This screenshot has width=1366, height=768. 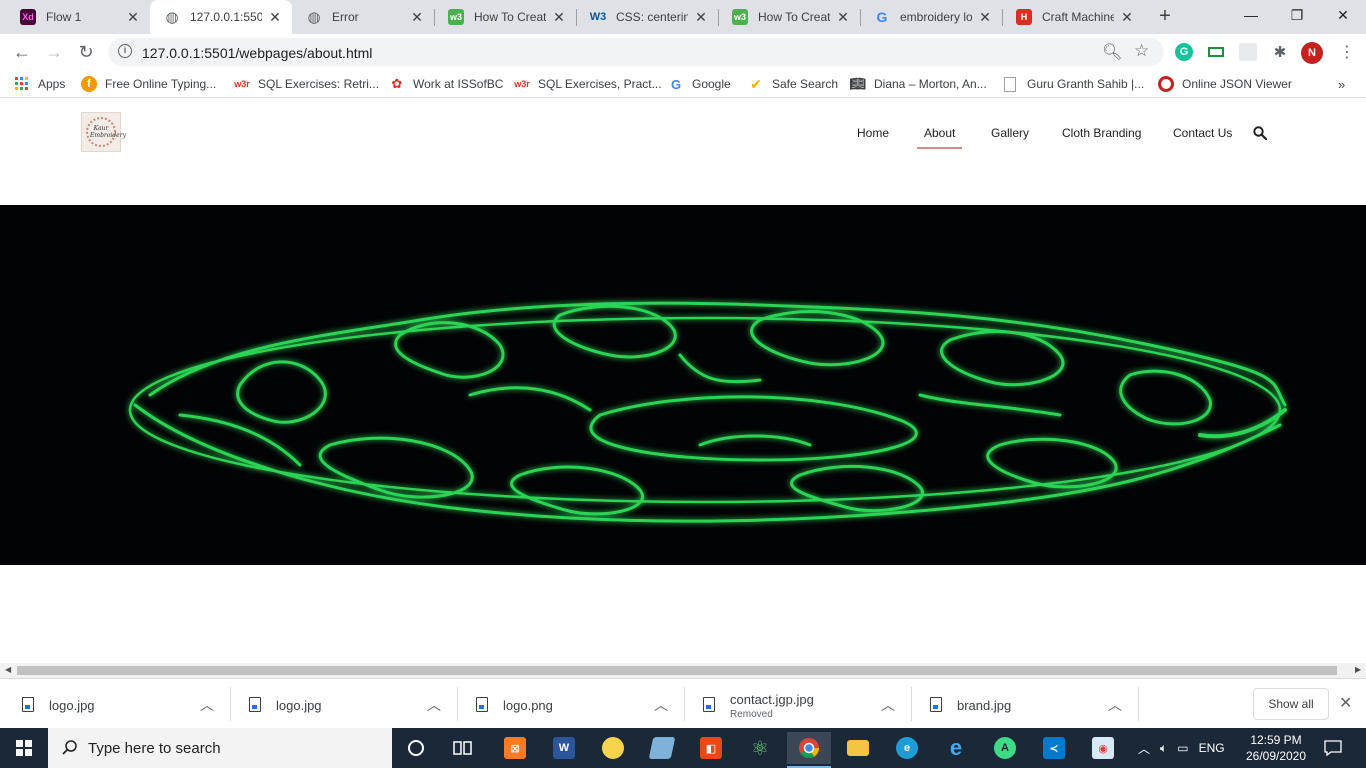 I want to click on download-filename: logo.jpg, so click(x=299, y=705).